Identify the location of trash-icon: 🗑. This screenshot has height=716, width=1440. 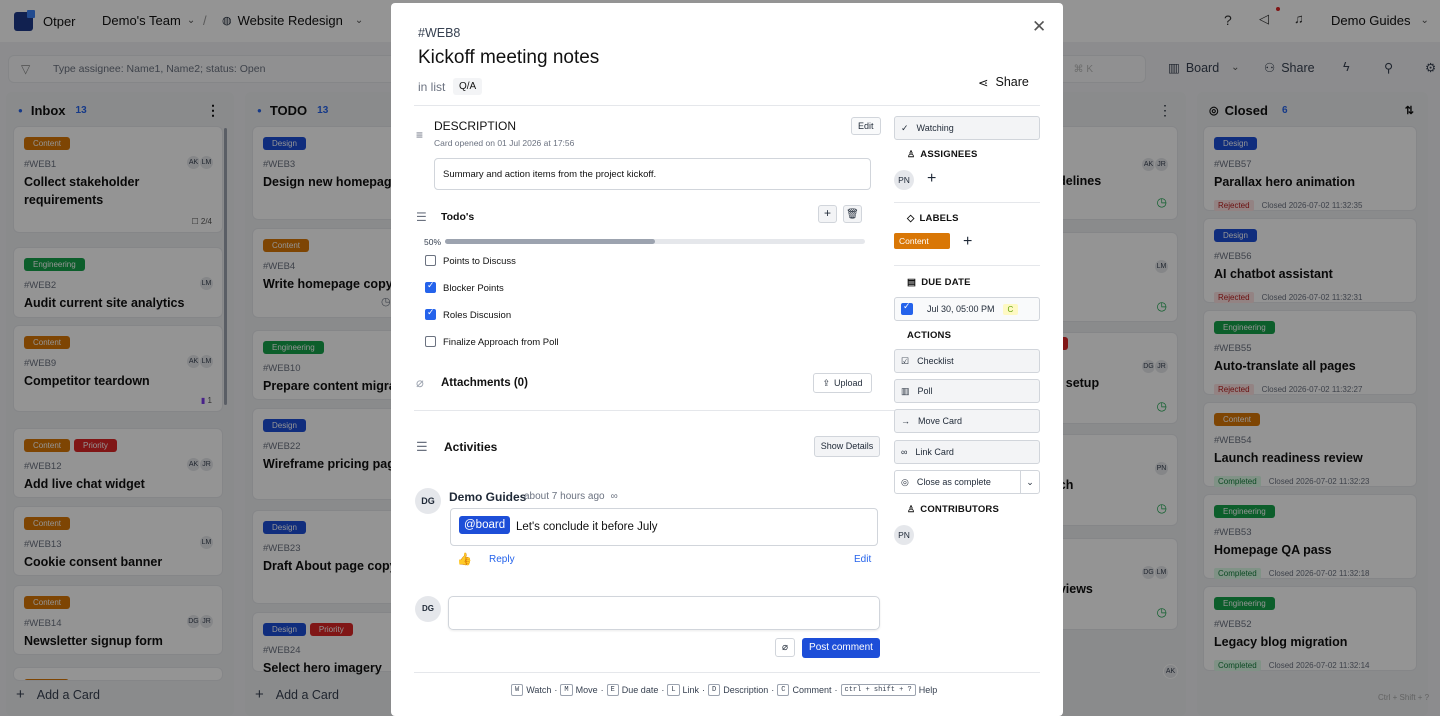
(852, 214).